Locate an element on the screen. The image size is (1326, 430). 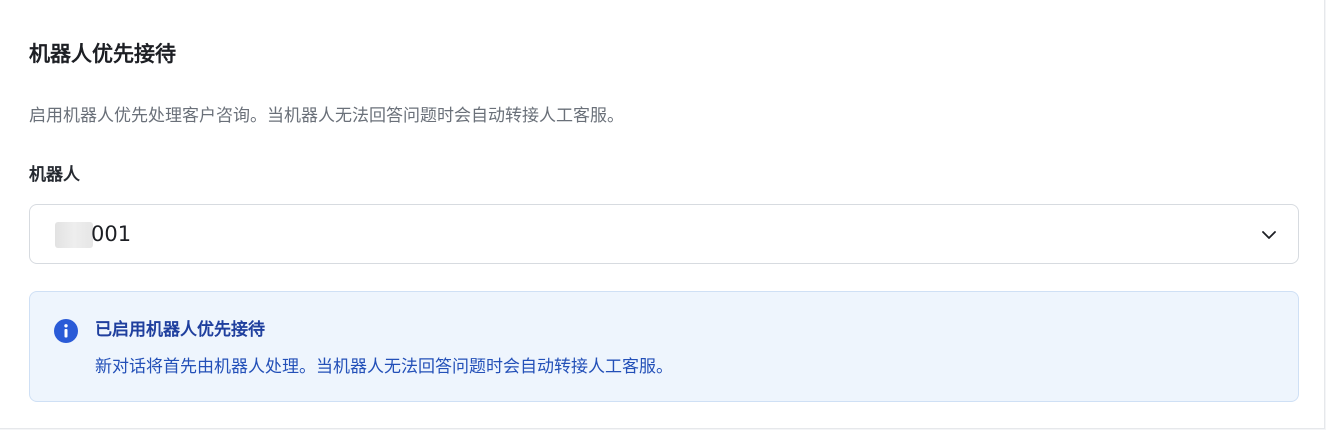
robot-select: 001 is located at coordinates (664, 234).